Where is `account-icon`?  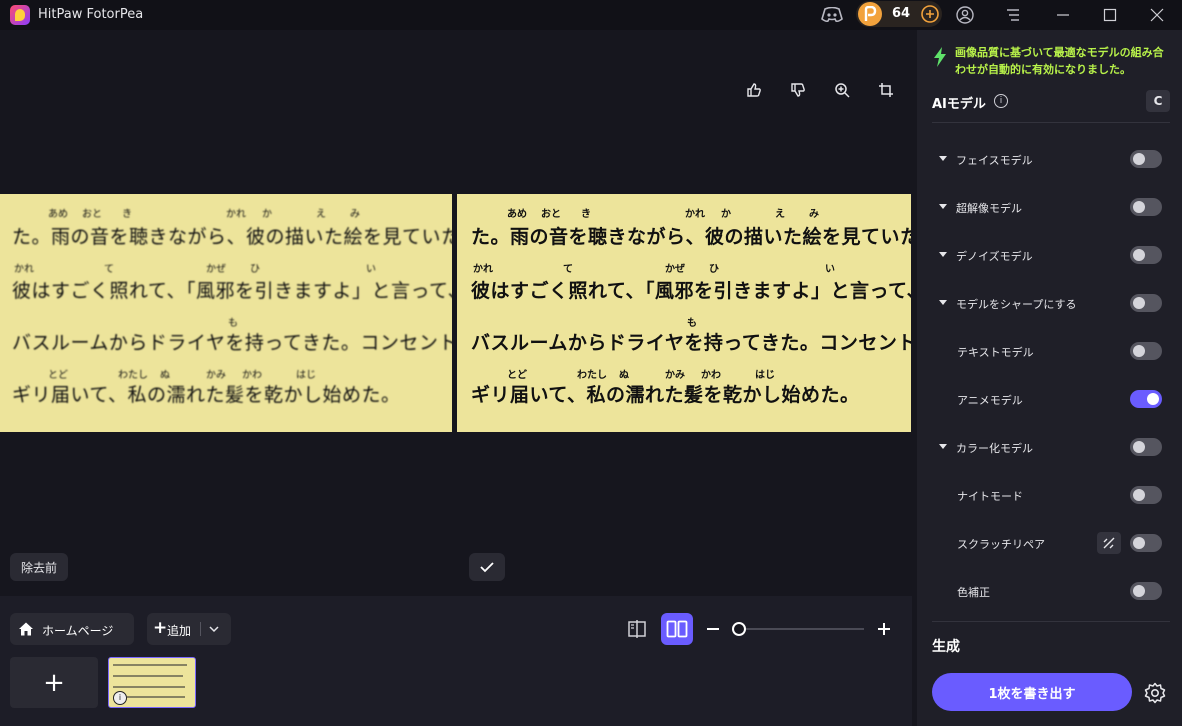 account-icon is located at coordinates (965, 15).